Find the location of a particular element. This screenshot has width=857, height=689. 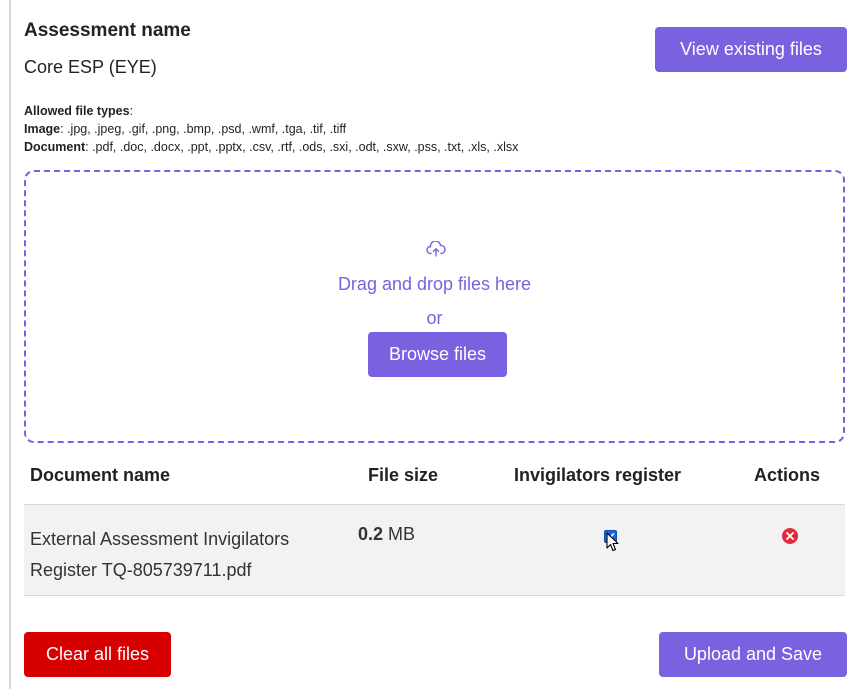

col-document-name: Document name is located at coordinates (100, 475).